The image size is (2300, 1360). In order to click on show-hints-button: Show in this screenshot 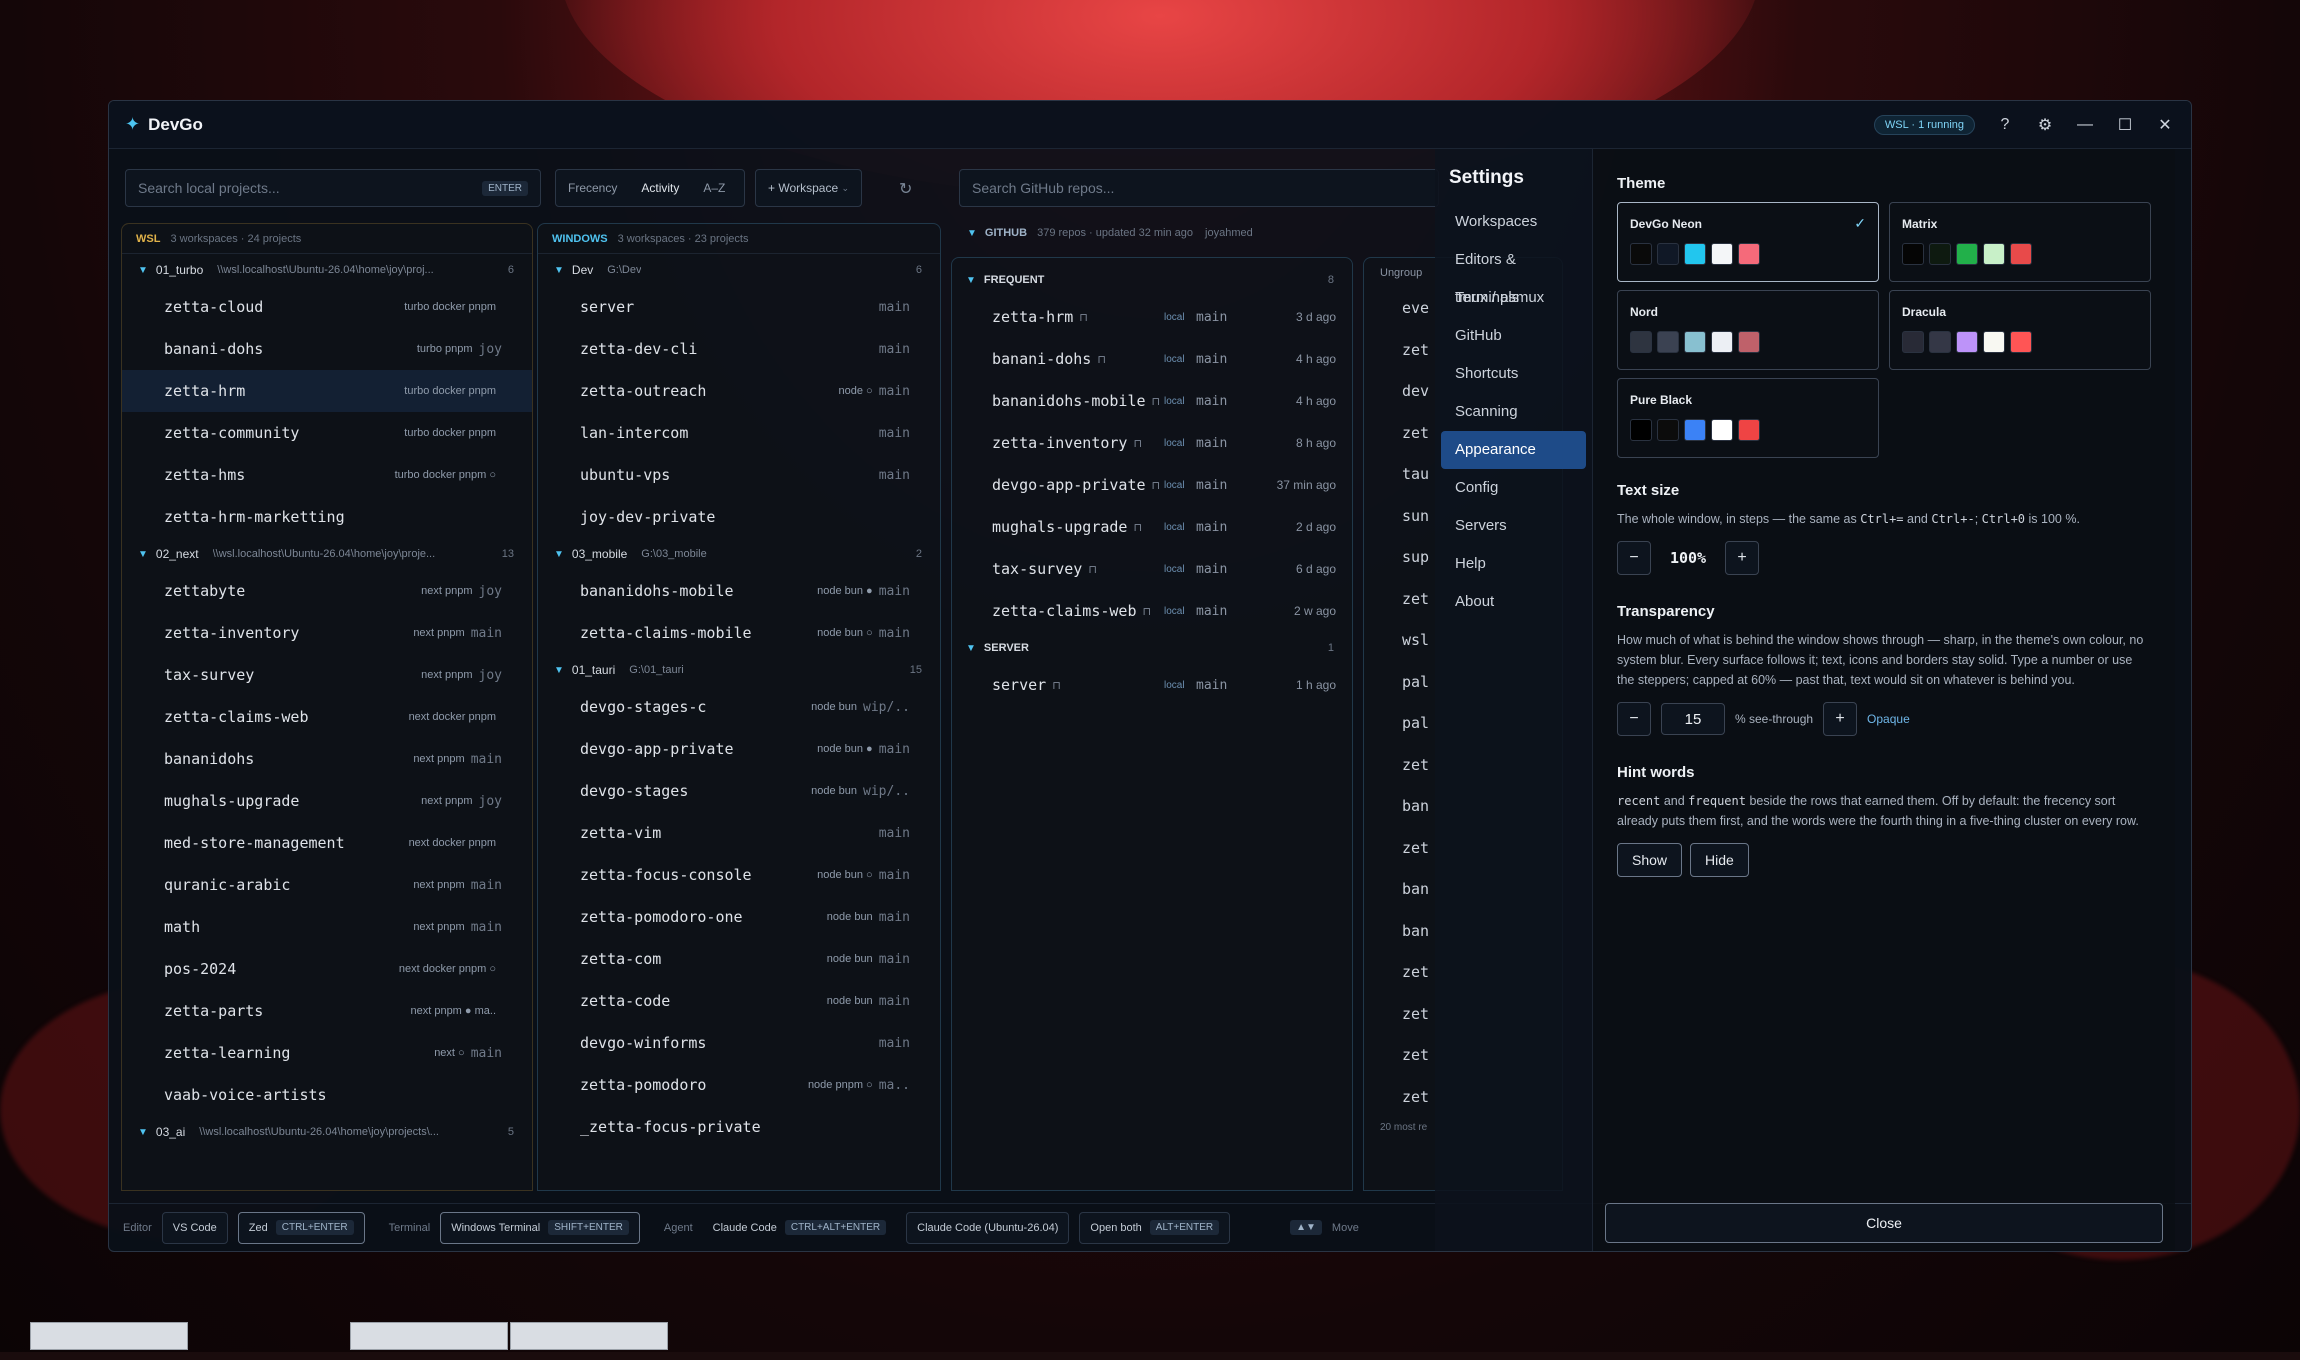, I will do `click(1650, 860)`.